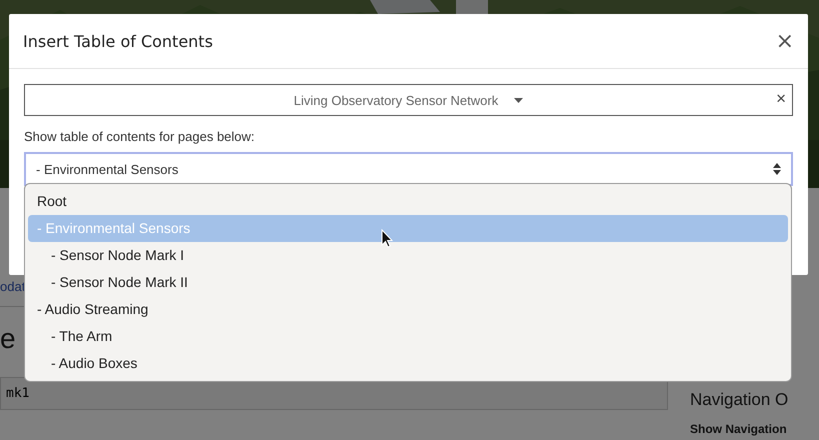  I want to click on link: odat, so click(13, 286).